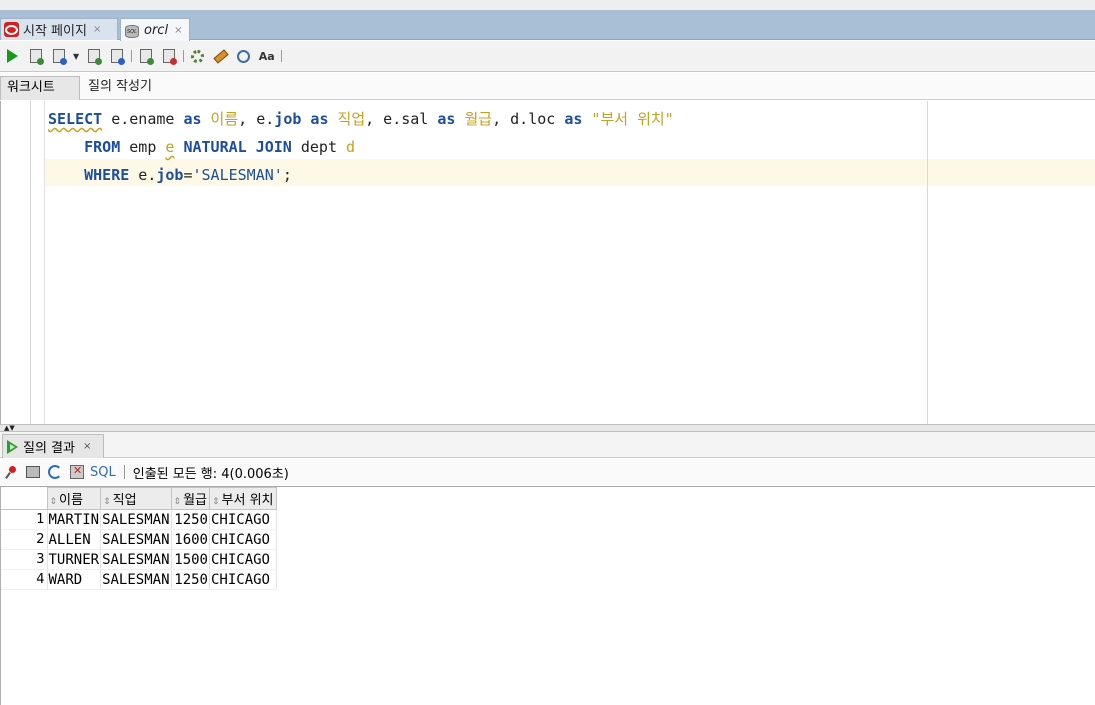 This screenshot has height=705, width=1095. What do you see at coordinates (188, 175) in the screenshot?
I see `code-text: =` at bounding box center [188, 175].